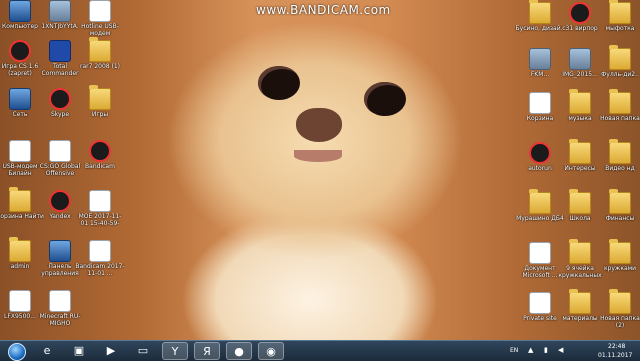  I want to click on desktop-icon-r-folder6: Финансы, so click(617, 212).